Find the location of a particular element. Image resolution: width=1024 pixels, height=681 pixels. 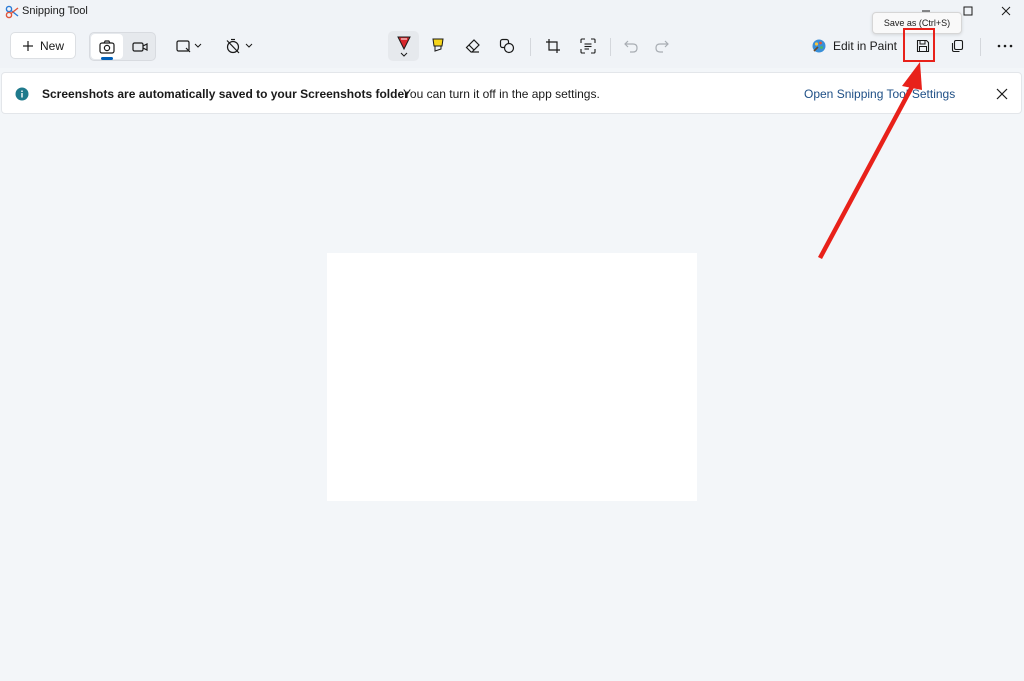

eraser-icon is located at coordinates (472, 46).